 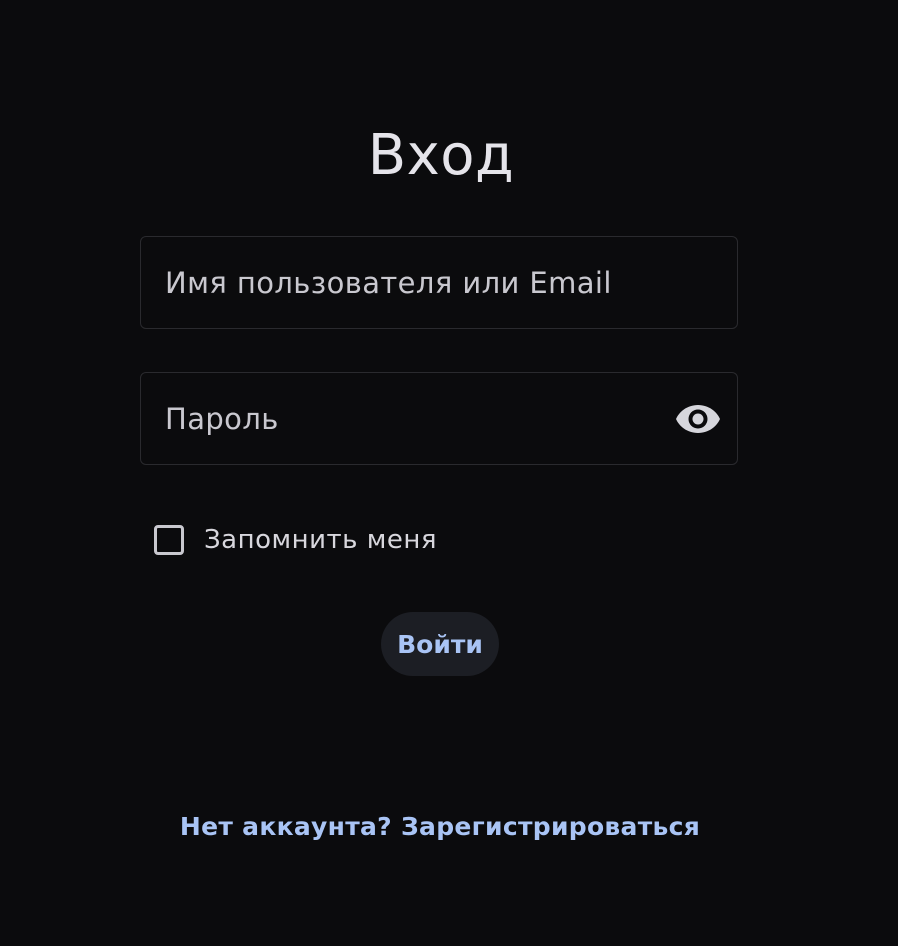 I want to click on page-title: Вход, so click(x=441, y=155).